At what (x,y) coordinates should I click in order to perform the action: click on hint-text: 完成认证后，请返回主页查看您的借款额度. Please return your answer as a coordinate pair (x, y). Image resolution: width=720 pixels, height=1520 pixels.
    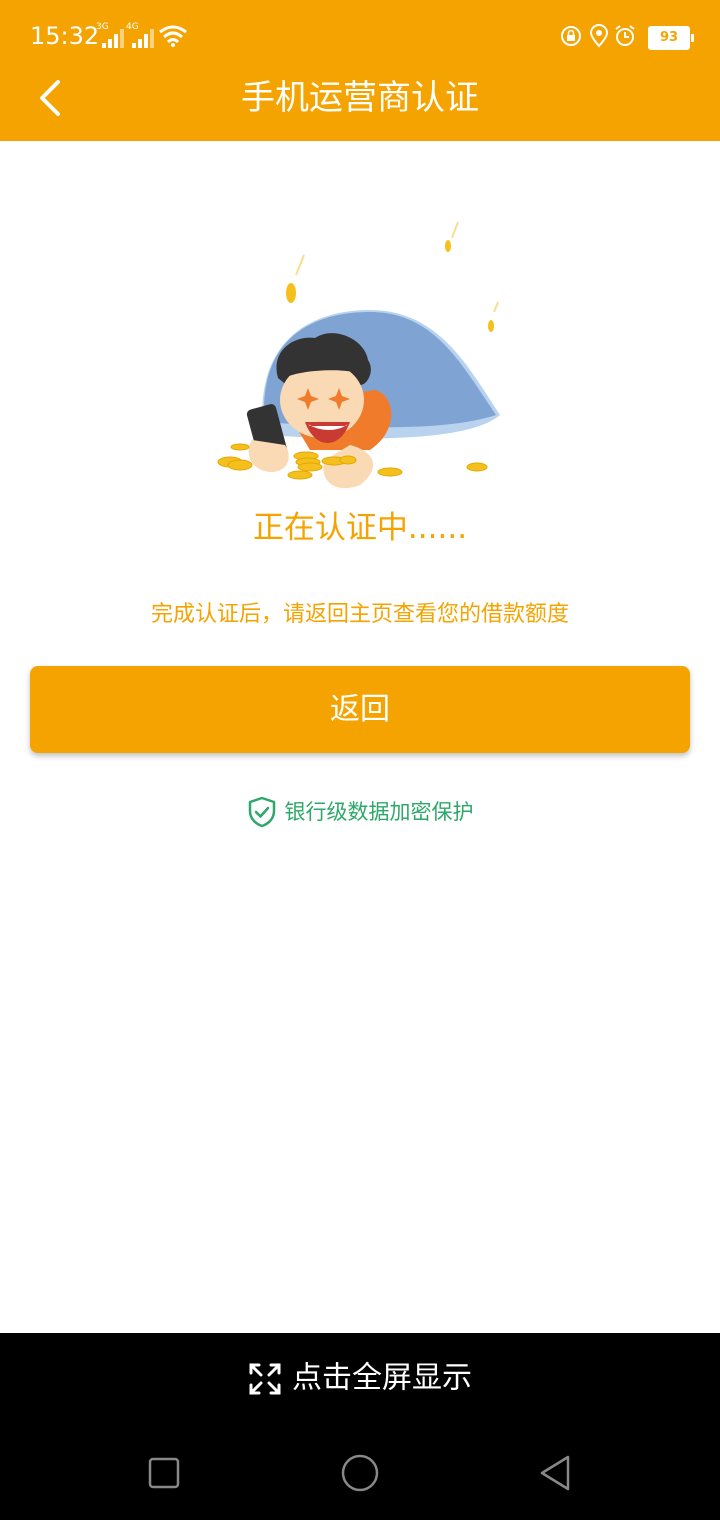
    Looking at the image, I should click on (359, 614).